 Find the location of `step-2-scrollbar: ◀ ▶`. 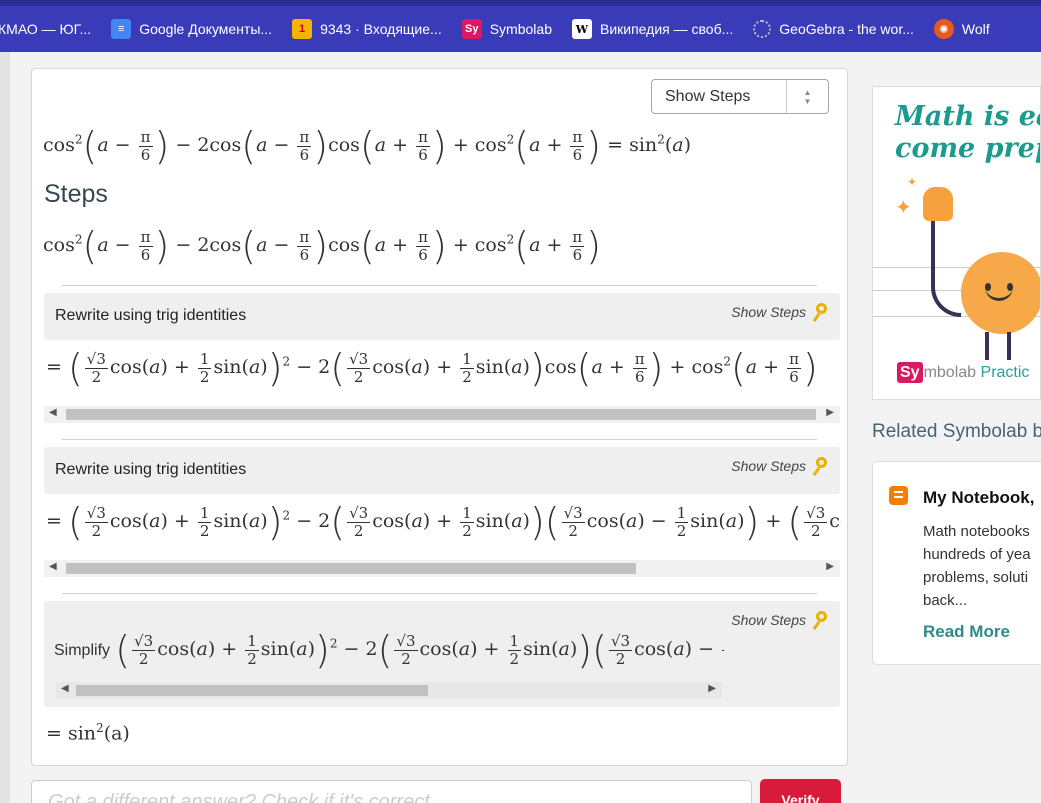

step-2-scrollbar: ◀ ▶ is located at coordinates (442, 568).